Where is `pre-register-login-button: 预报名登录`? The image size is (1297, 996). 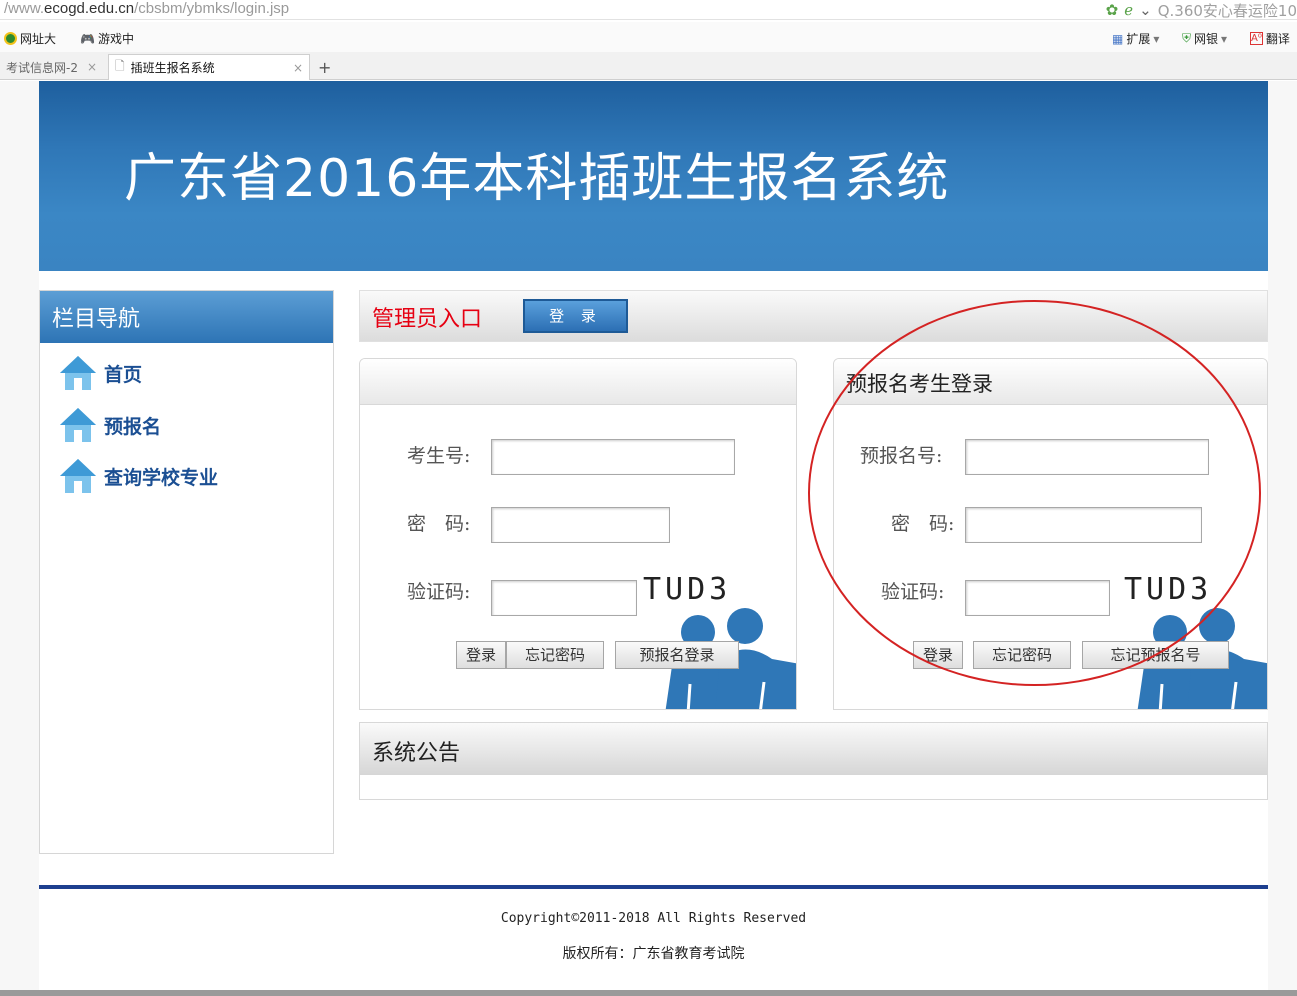 pre-register-login-button: 预报名登录 is located at coordinates (677, 655).